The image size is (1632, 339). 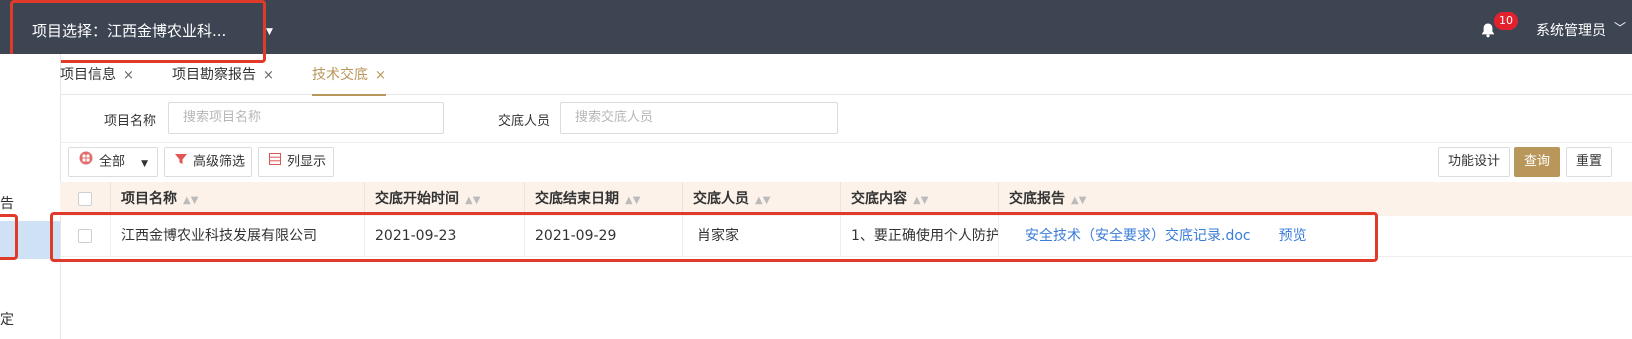 I want to click on column-header: 项目名称 ▲▼, so click(x=237, y=199).